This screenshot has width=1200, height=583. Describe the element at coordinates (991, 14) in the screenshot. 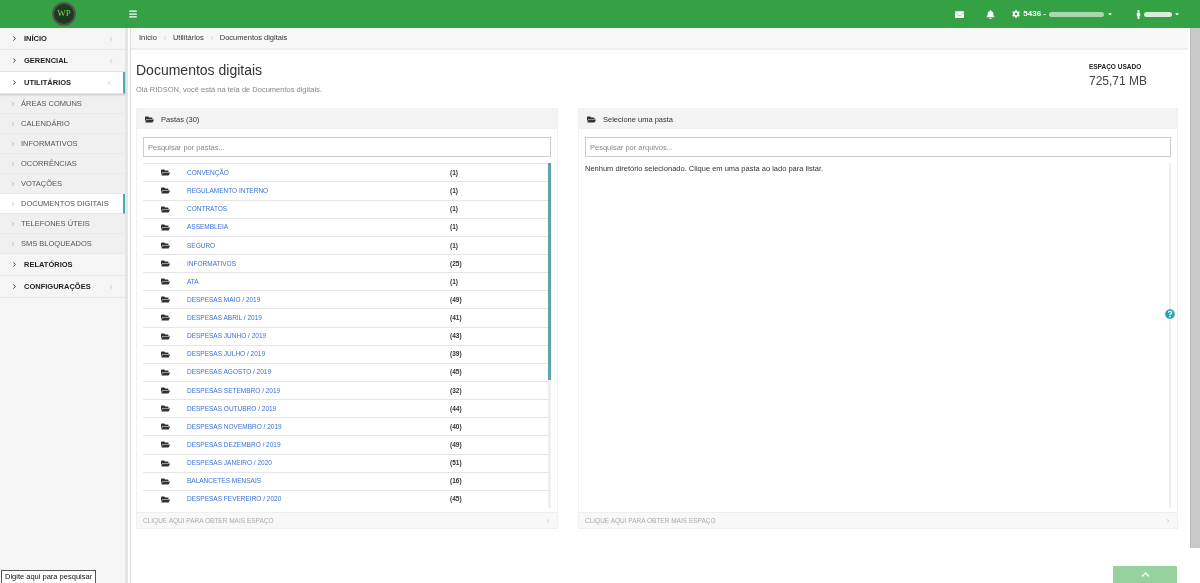

I see `notification-icon` at that location.